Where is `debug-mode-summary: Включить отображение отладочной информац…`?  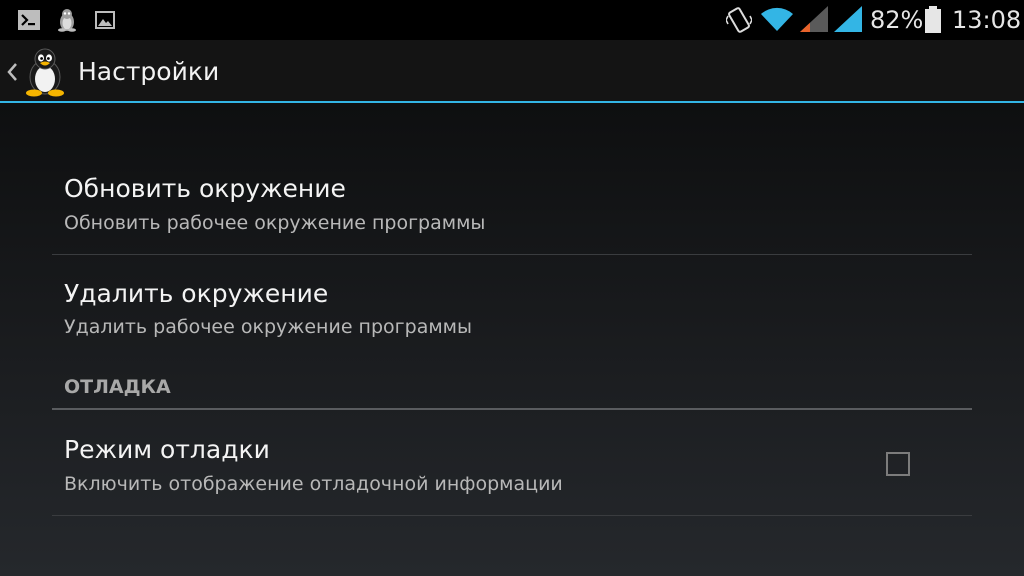 debug-mode-summary: Включить отображение отладочной информац… is located at coordinates (313, 484).